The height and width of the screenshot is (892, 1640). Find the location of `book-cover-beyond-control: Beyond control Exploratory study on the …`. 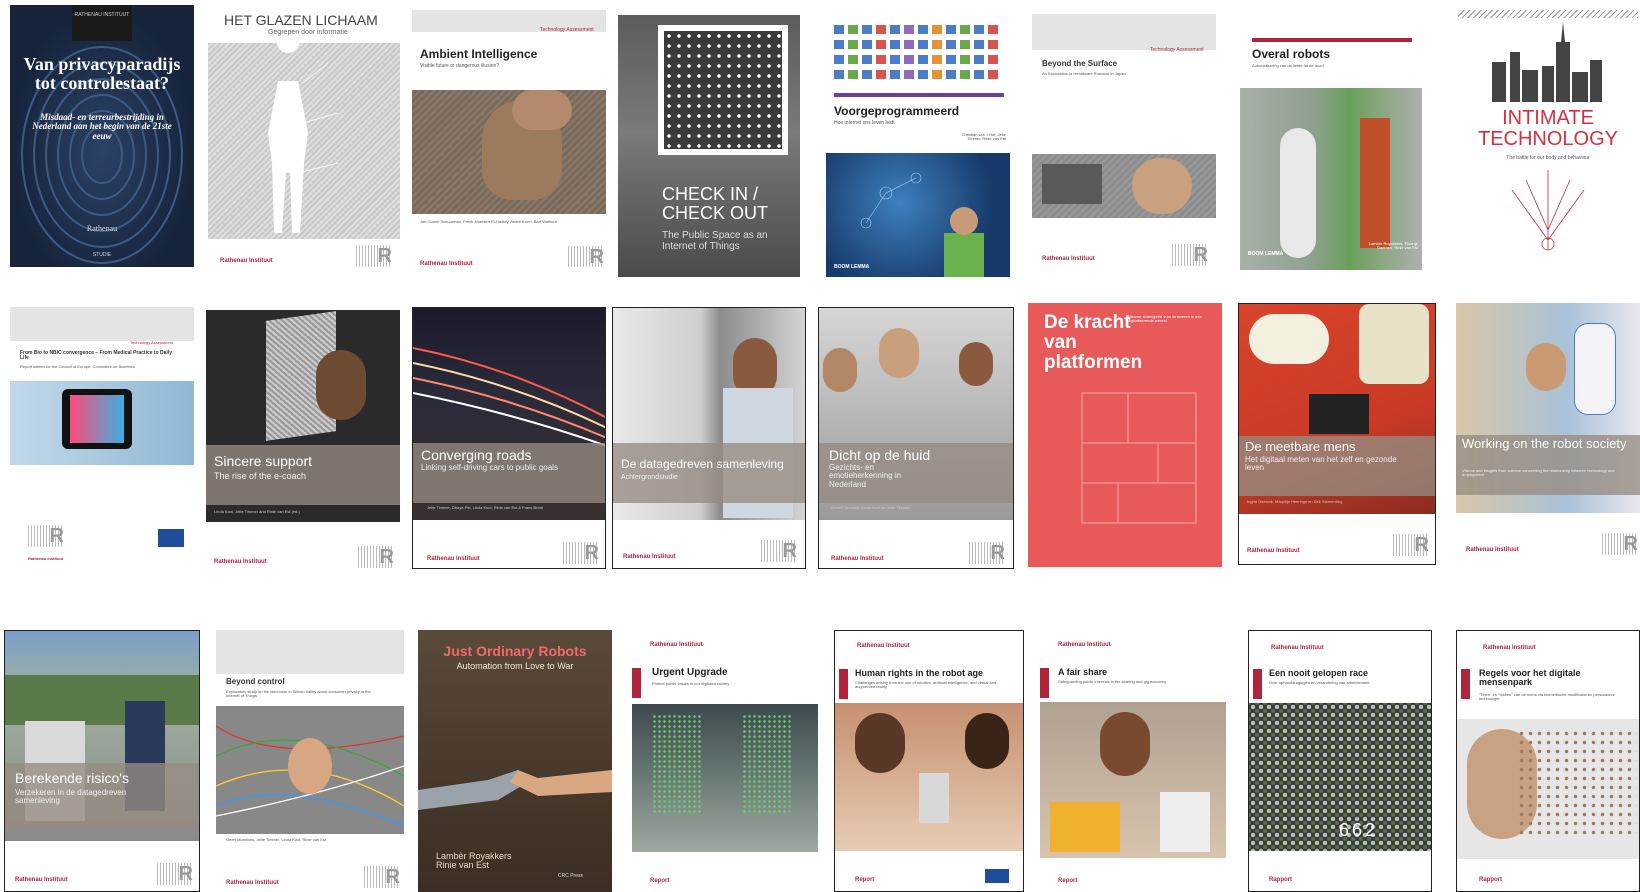

book-cover-beyond-control: Beyond control Exploratory study on the … is located at coordinates (310, 761).